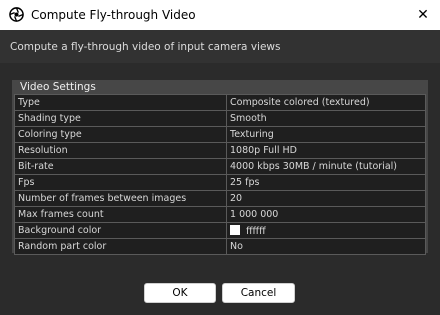 Image resolution: width=440 pixels, height=315 pixels. What do you see at coordinates (120, 230) in the screenshot?
I see `property-name: Background color` at bounding box center [120, 230].